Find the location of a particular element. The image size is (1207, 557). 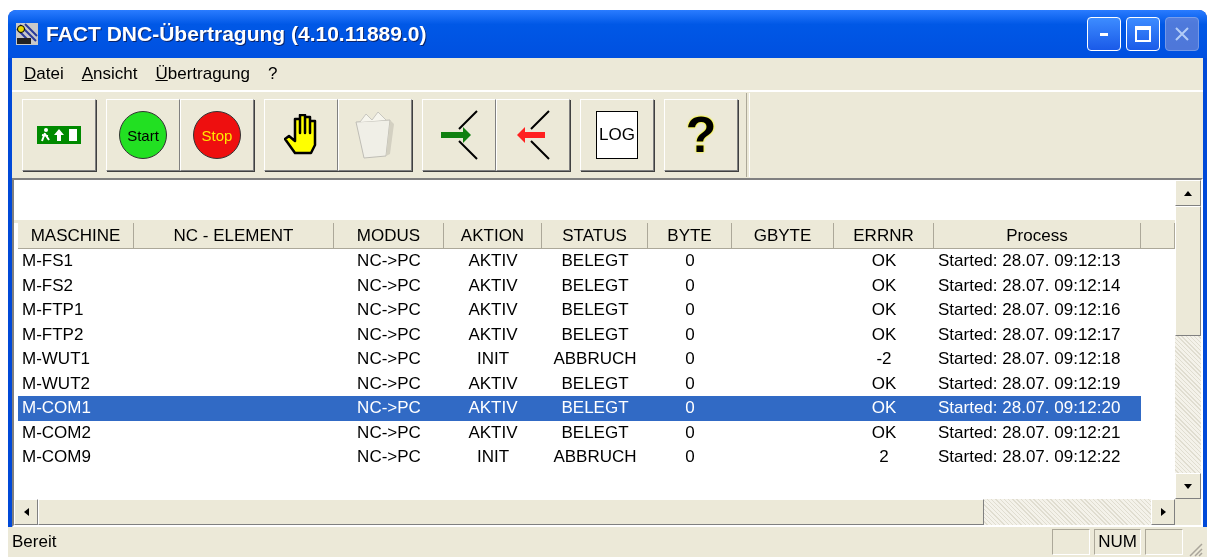

scroll-right-button is located at coordinates (1163, 512).